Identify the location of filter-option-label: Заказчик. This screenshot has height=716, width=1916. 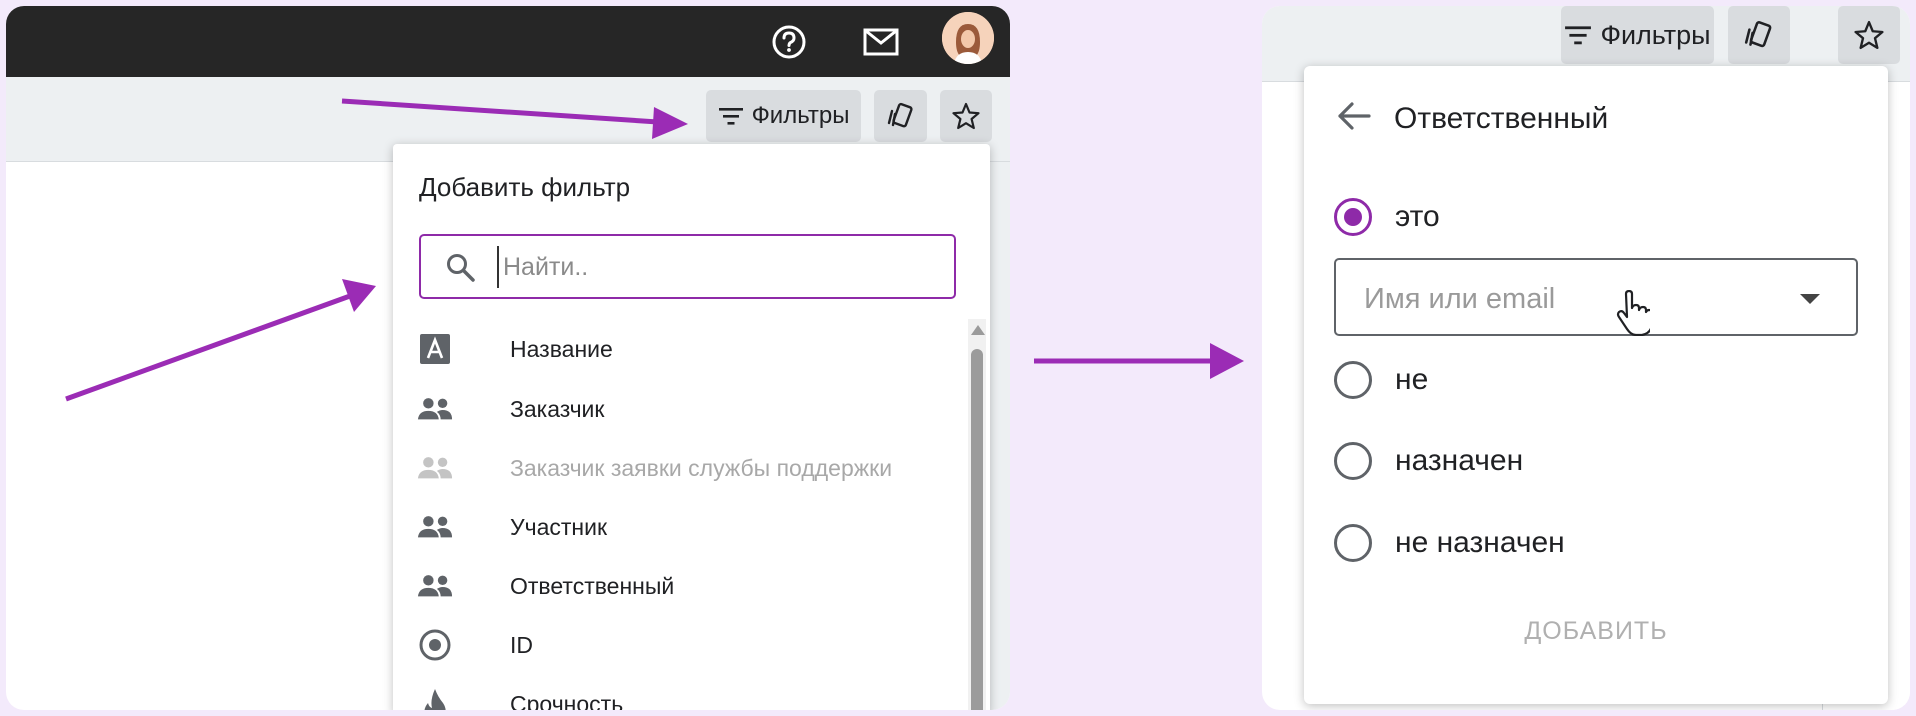
(557, 409).